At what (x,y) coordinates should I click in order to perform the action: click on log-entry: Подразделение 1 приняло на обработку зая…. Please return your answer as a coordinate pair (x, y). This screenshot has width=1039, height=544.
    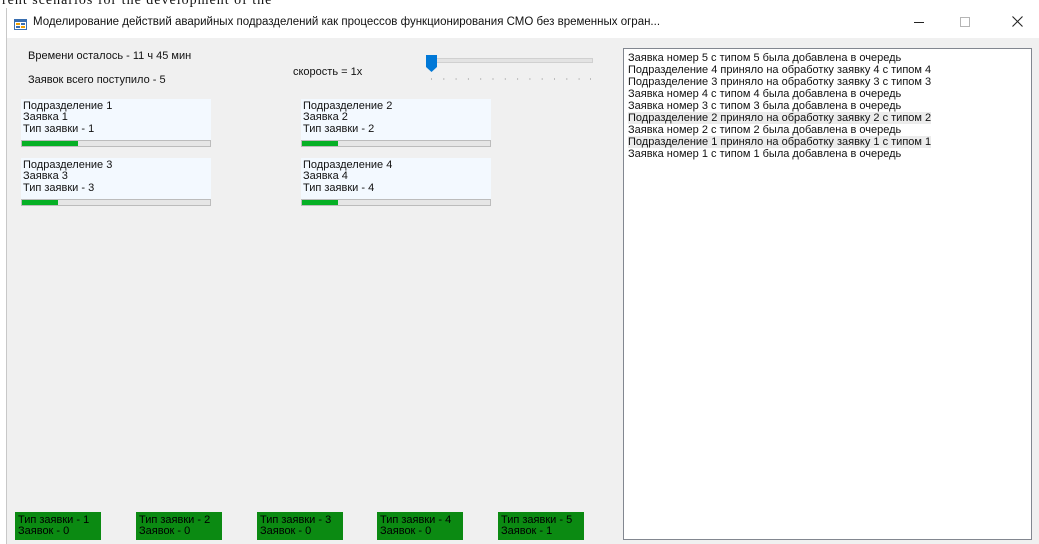
    Looking at the image, I should click on (780, 142).